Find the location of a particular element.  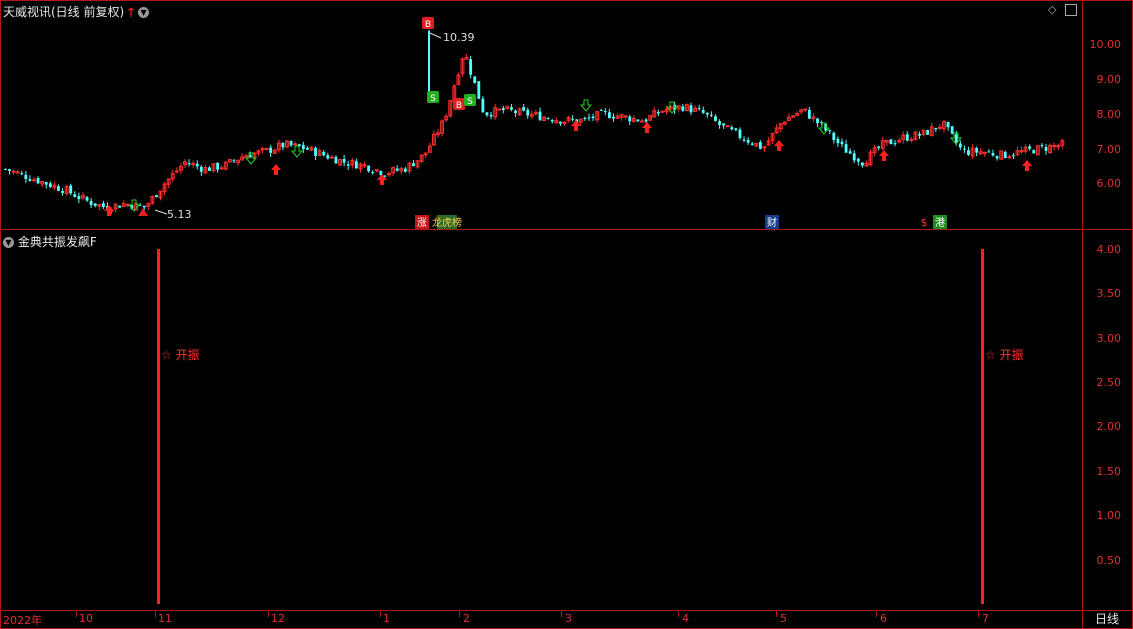

news-tag-zhang: 涨 is located at coordinates (422, 222).